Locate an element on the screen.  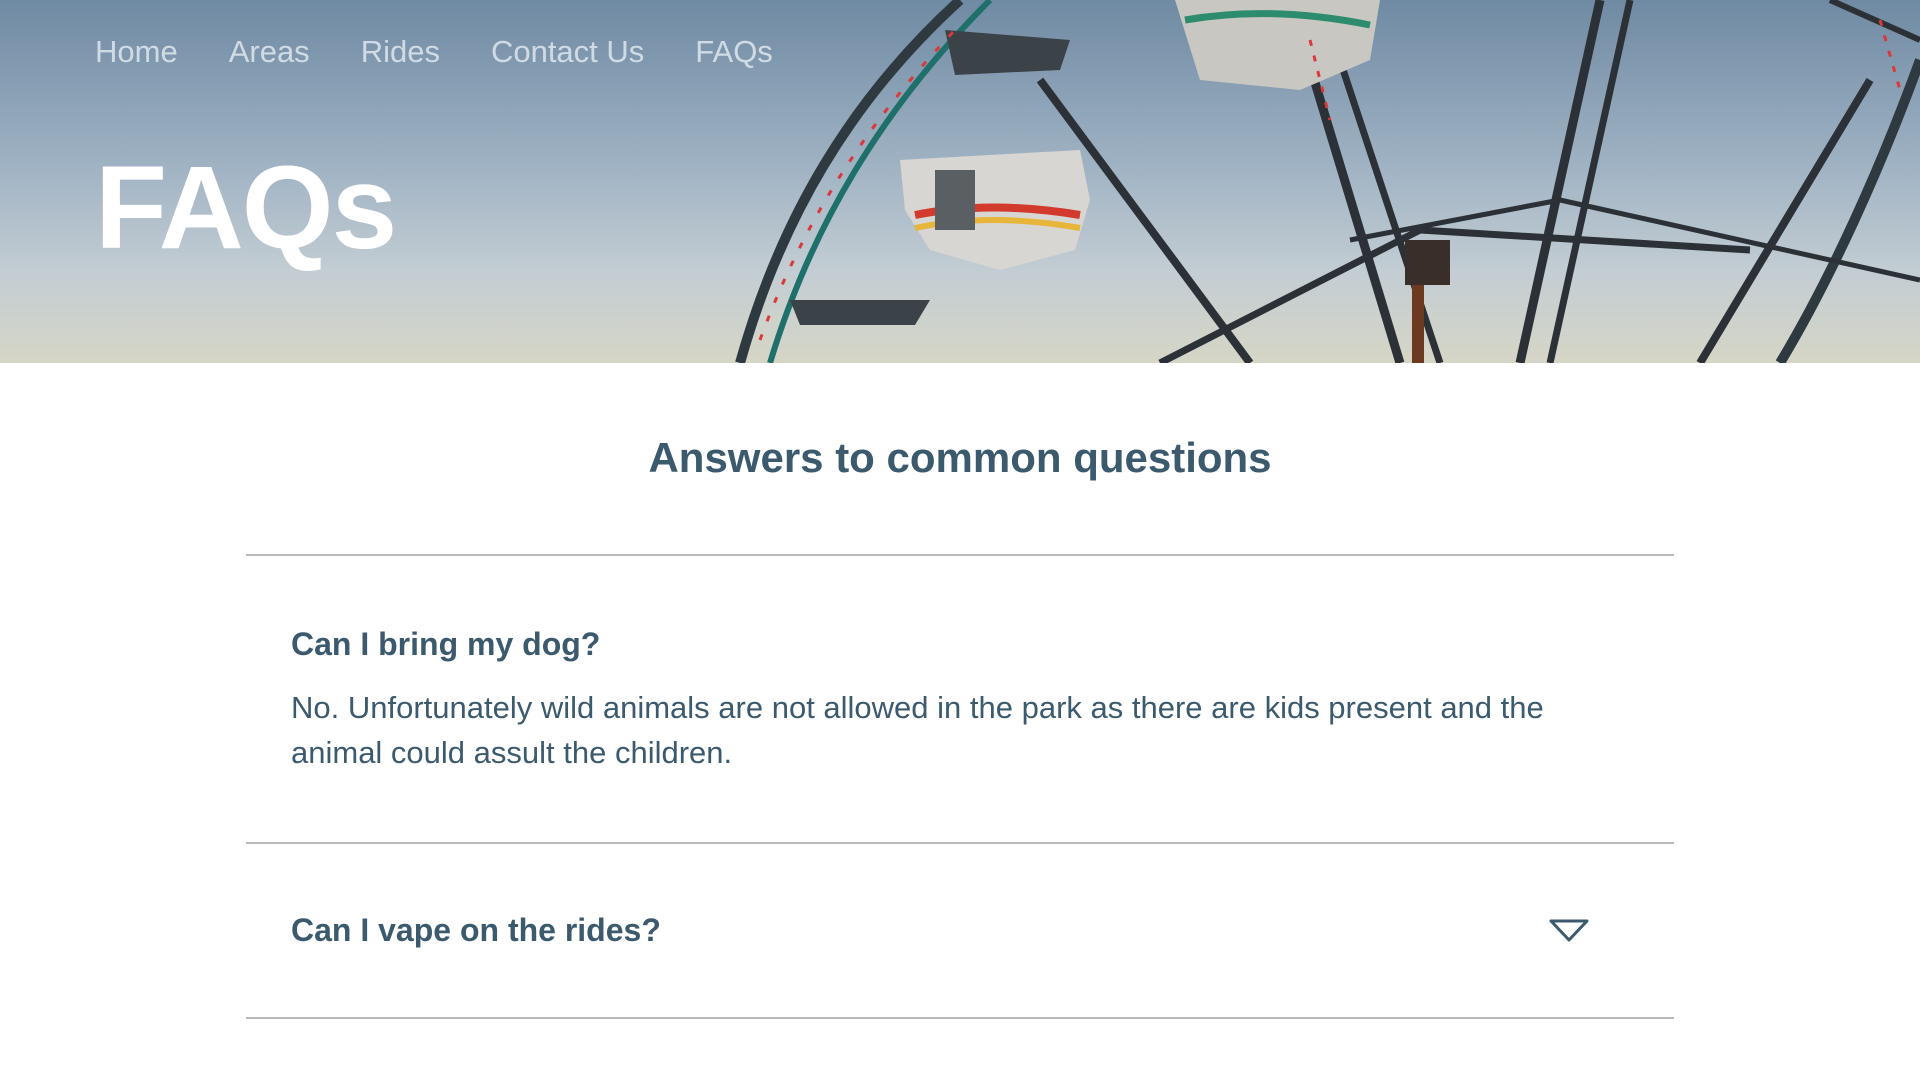
faq-question: Can I bring my dog? is located at coordinates (960, 644).